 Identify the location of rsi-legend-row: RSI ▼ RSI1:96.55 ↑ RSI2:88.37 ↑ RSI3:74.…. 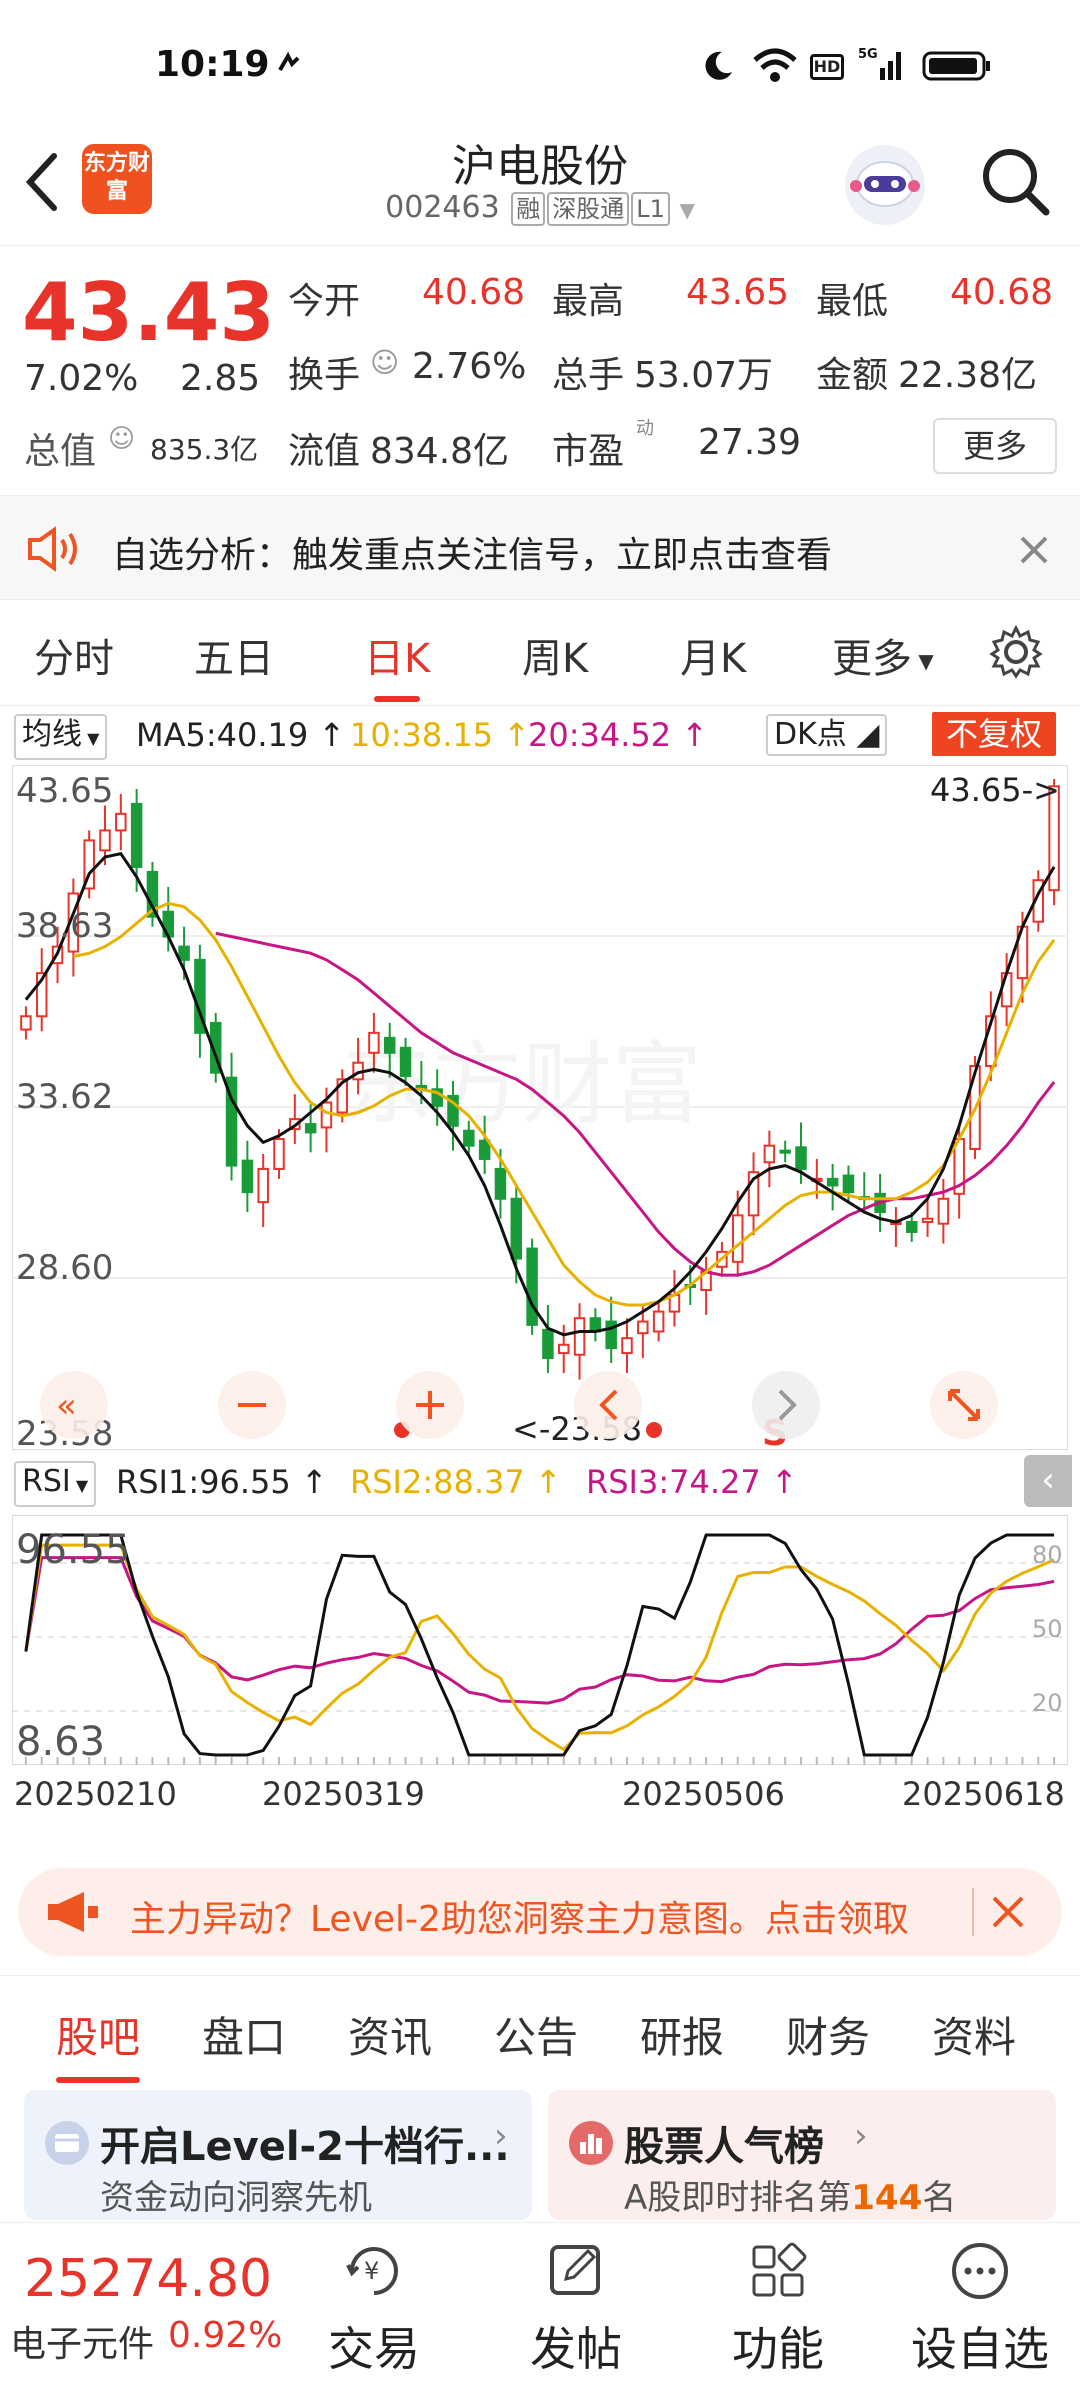
(540, 1482).